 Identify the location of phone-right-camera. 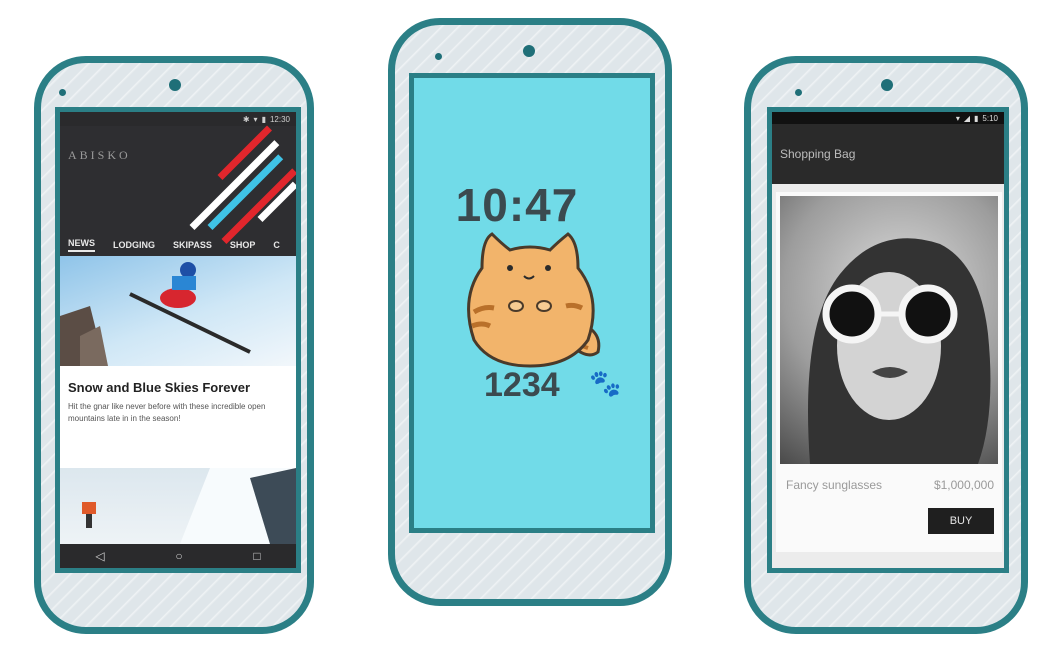
(887, 85).